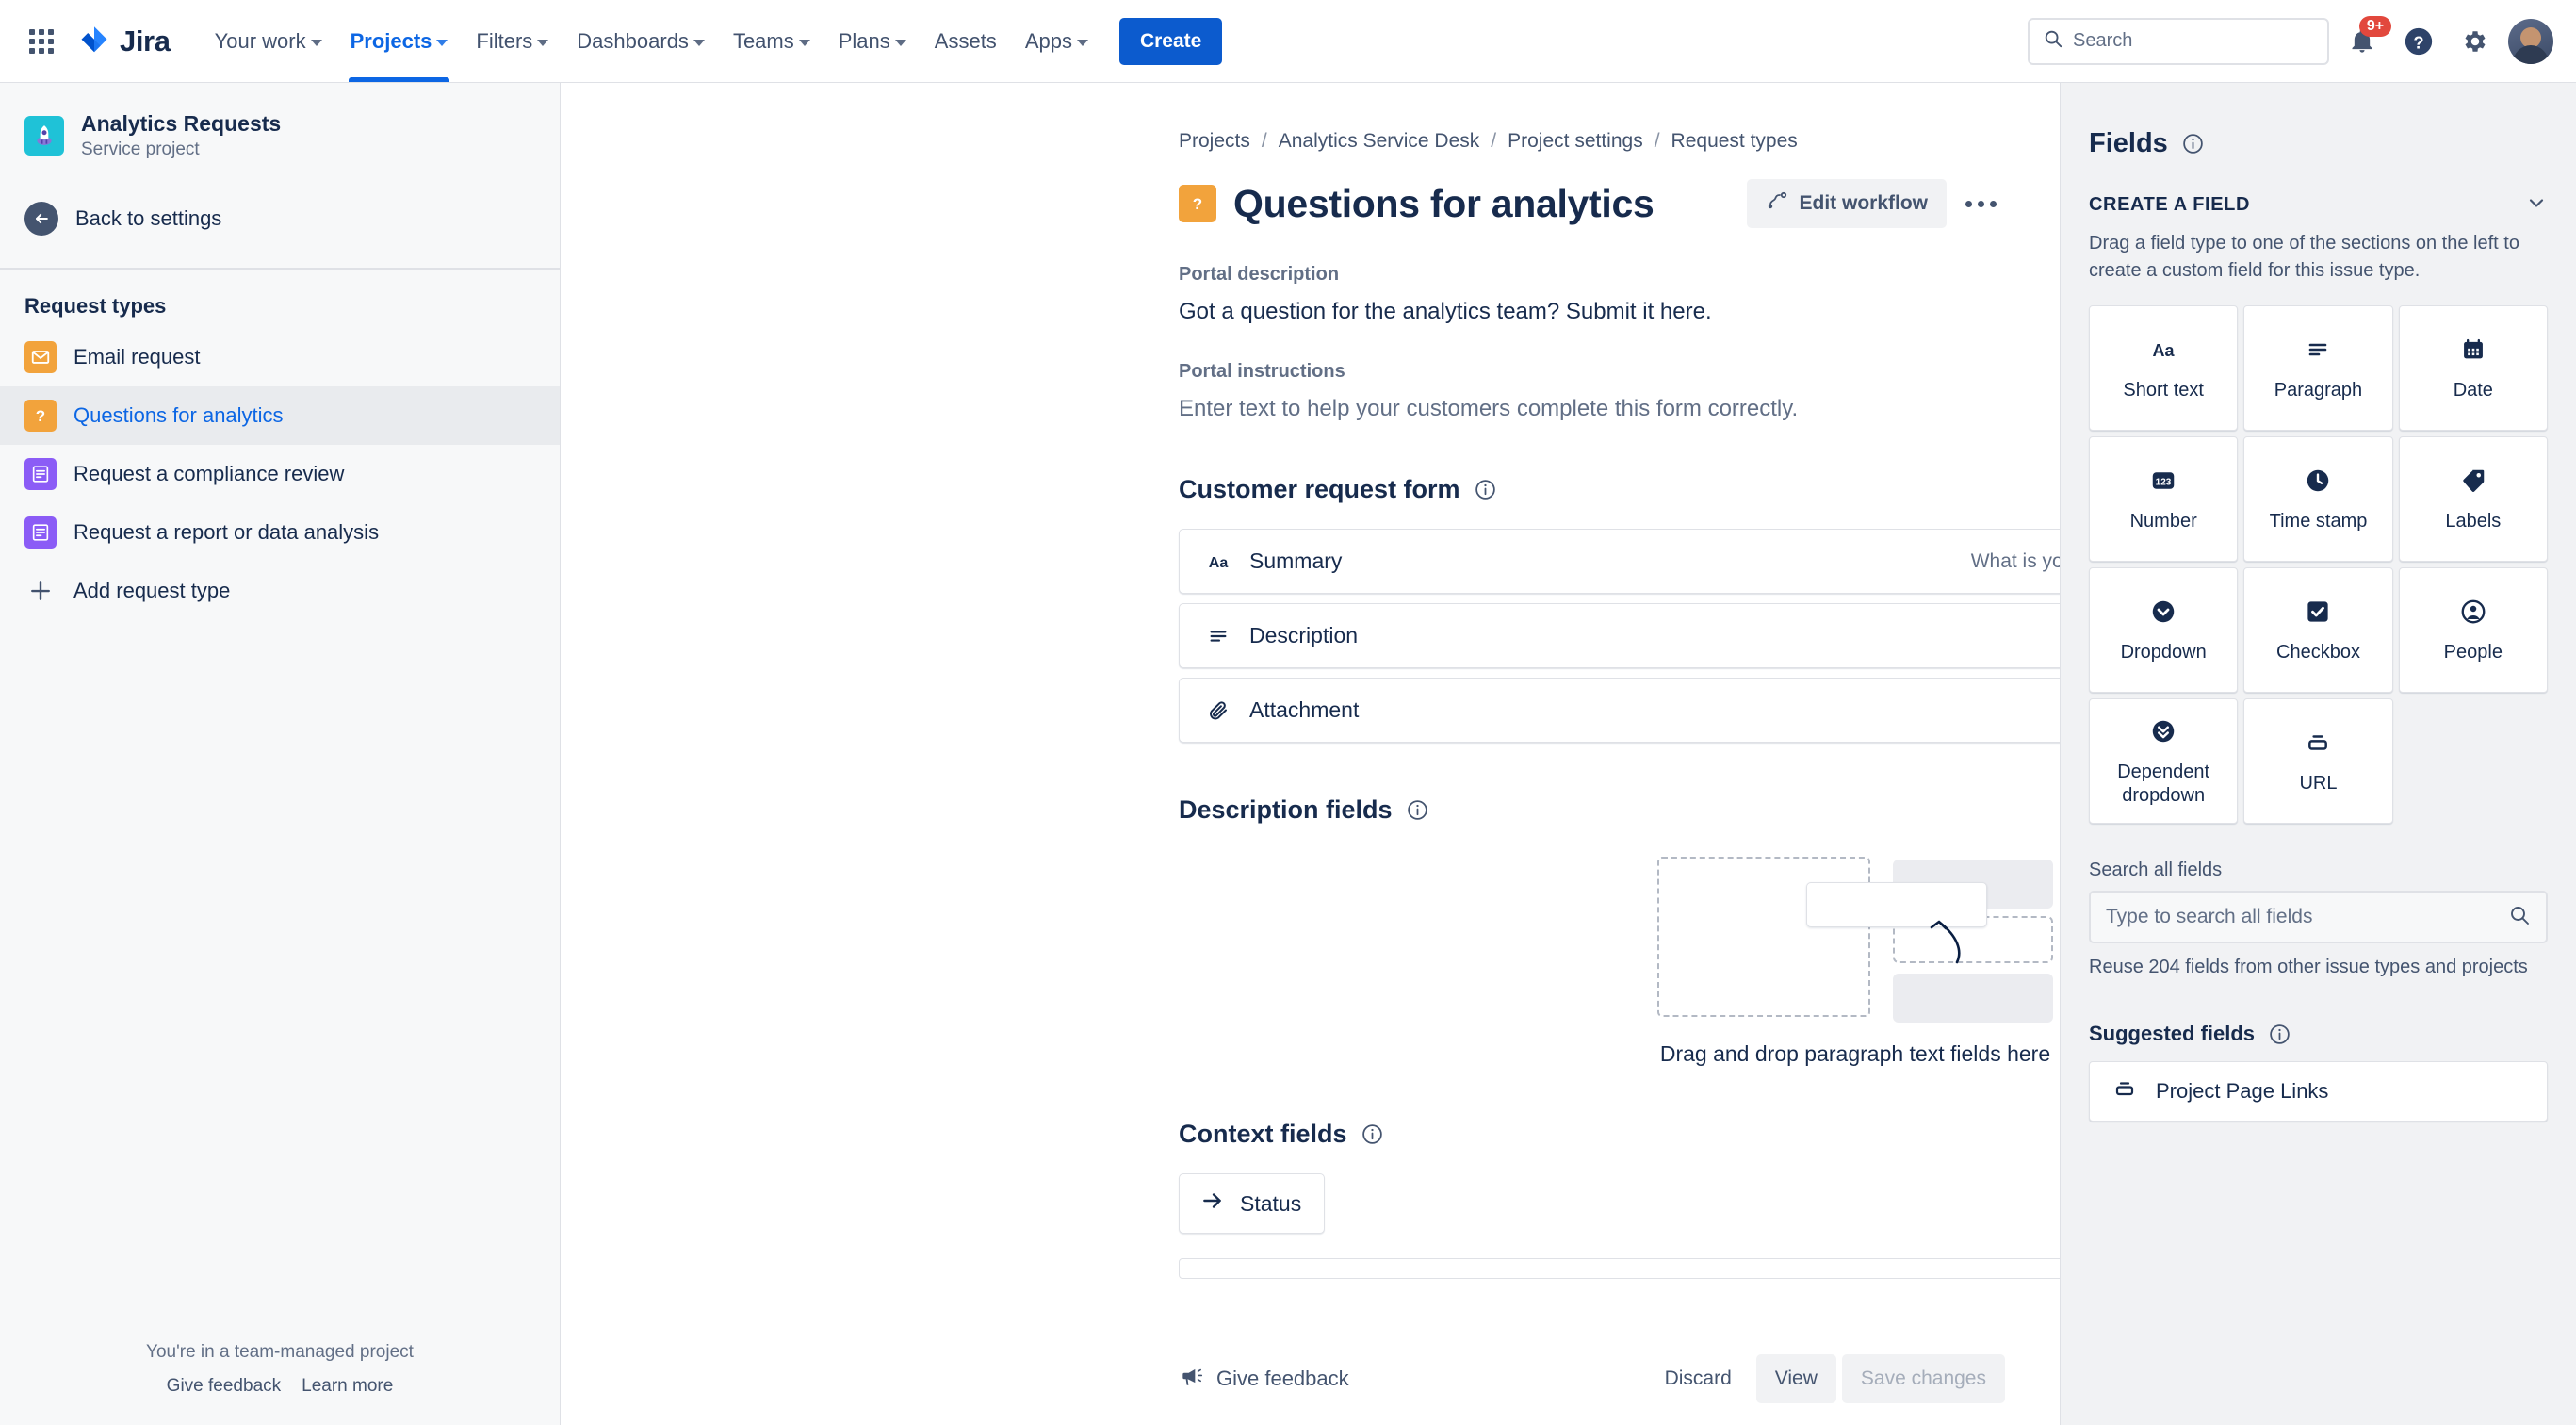 Image resolution: width=2576 pixels, height=1425 pixels. Describe the element at coordinates (2531, 54) in the screenshot. I see `avatar-body` at that location.